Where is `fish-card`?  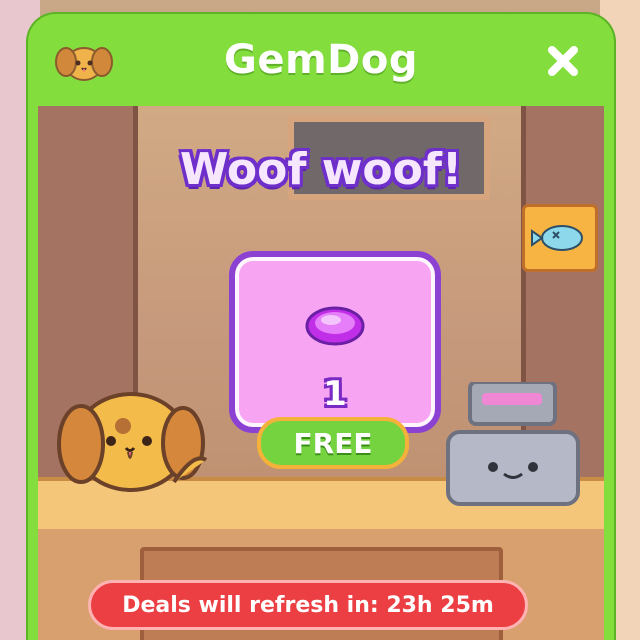 fish-card is located at coordinates (560, 238).